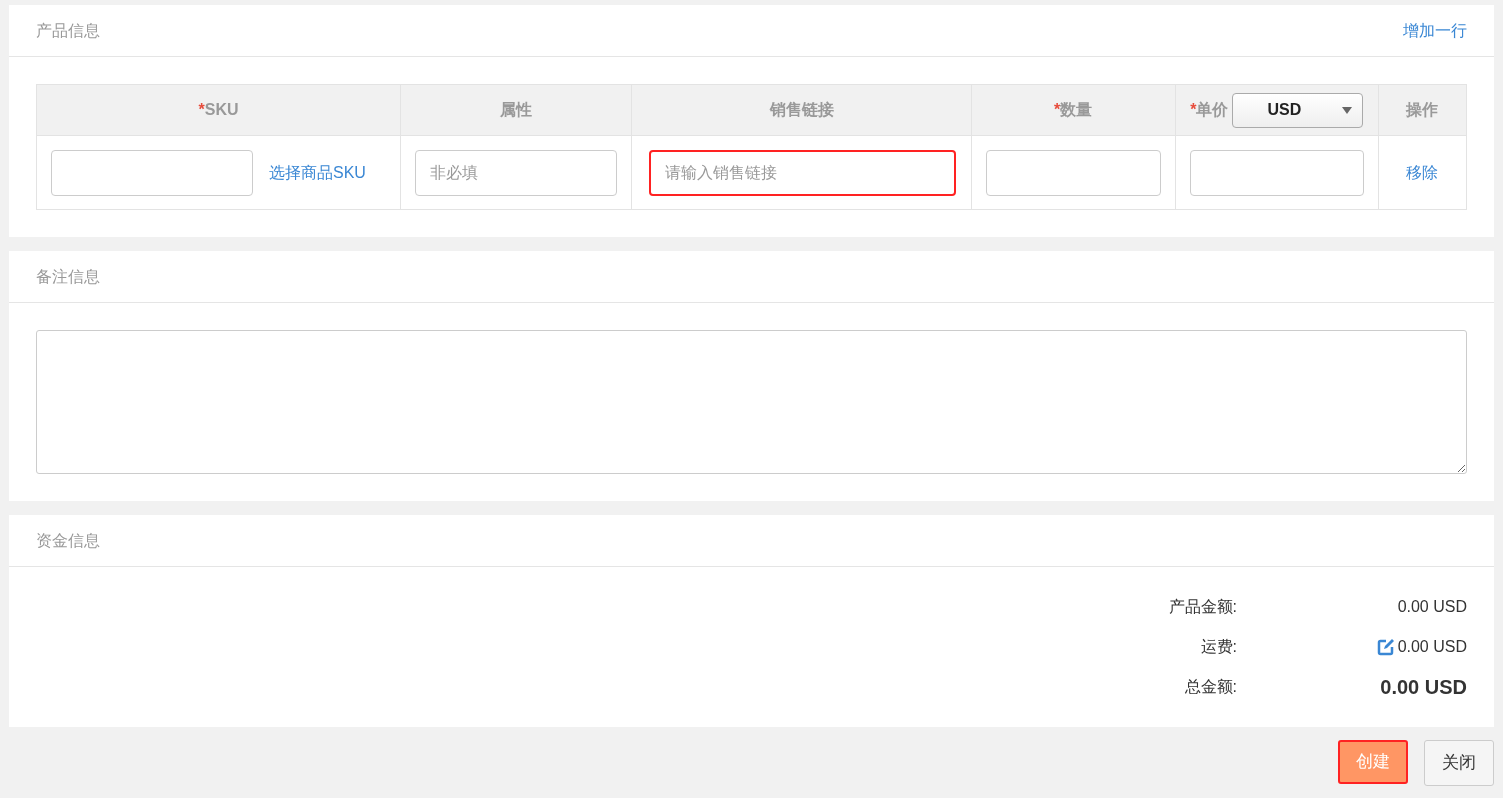  What do you see at coordinates (68, 276) in the screenshot?
I see `panel-title: 备注信息` at bounding box center [68, 276].